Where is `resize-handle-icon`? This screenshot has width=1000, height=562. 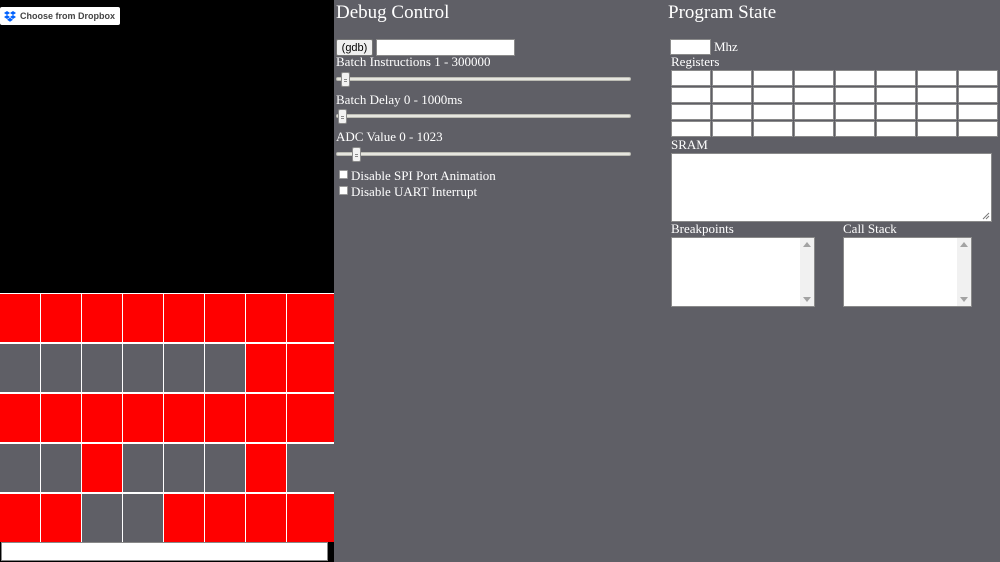 resize-handle-icon is located at coordinates (986, 216).